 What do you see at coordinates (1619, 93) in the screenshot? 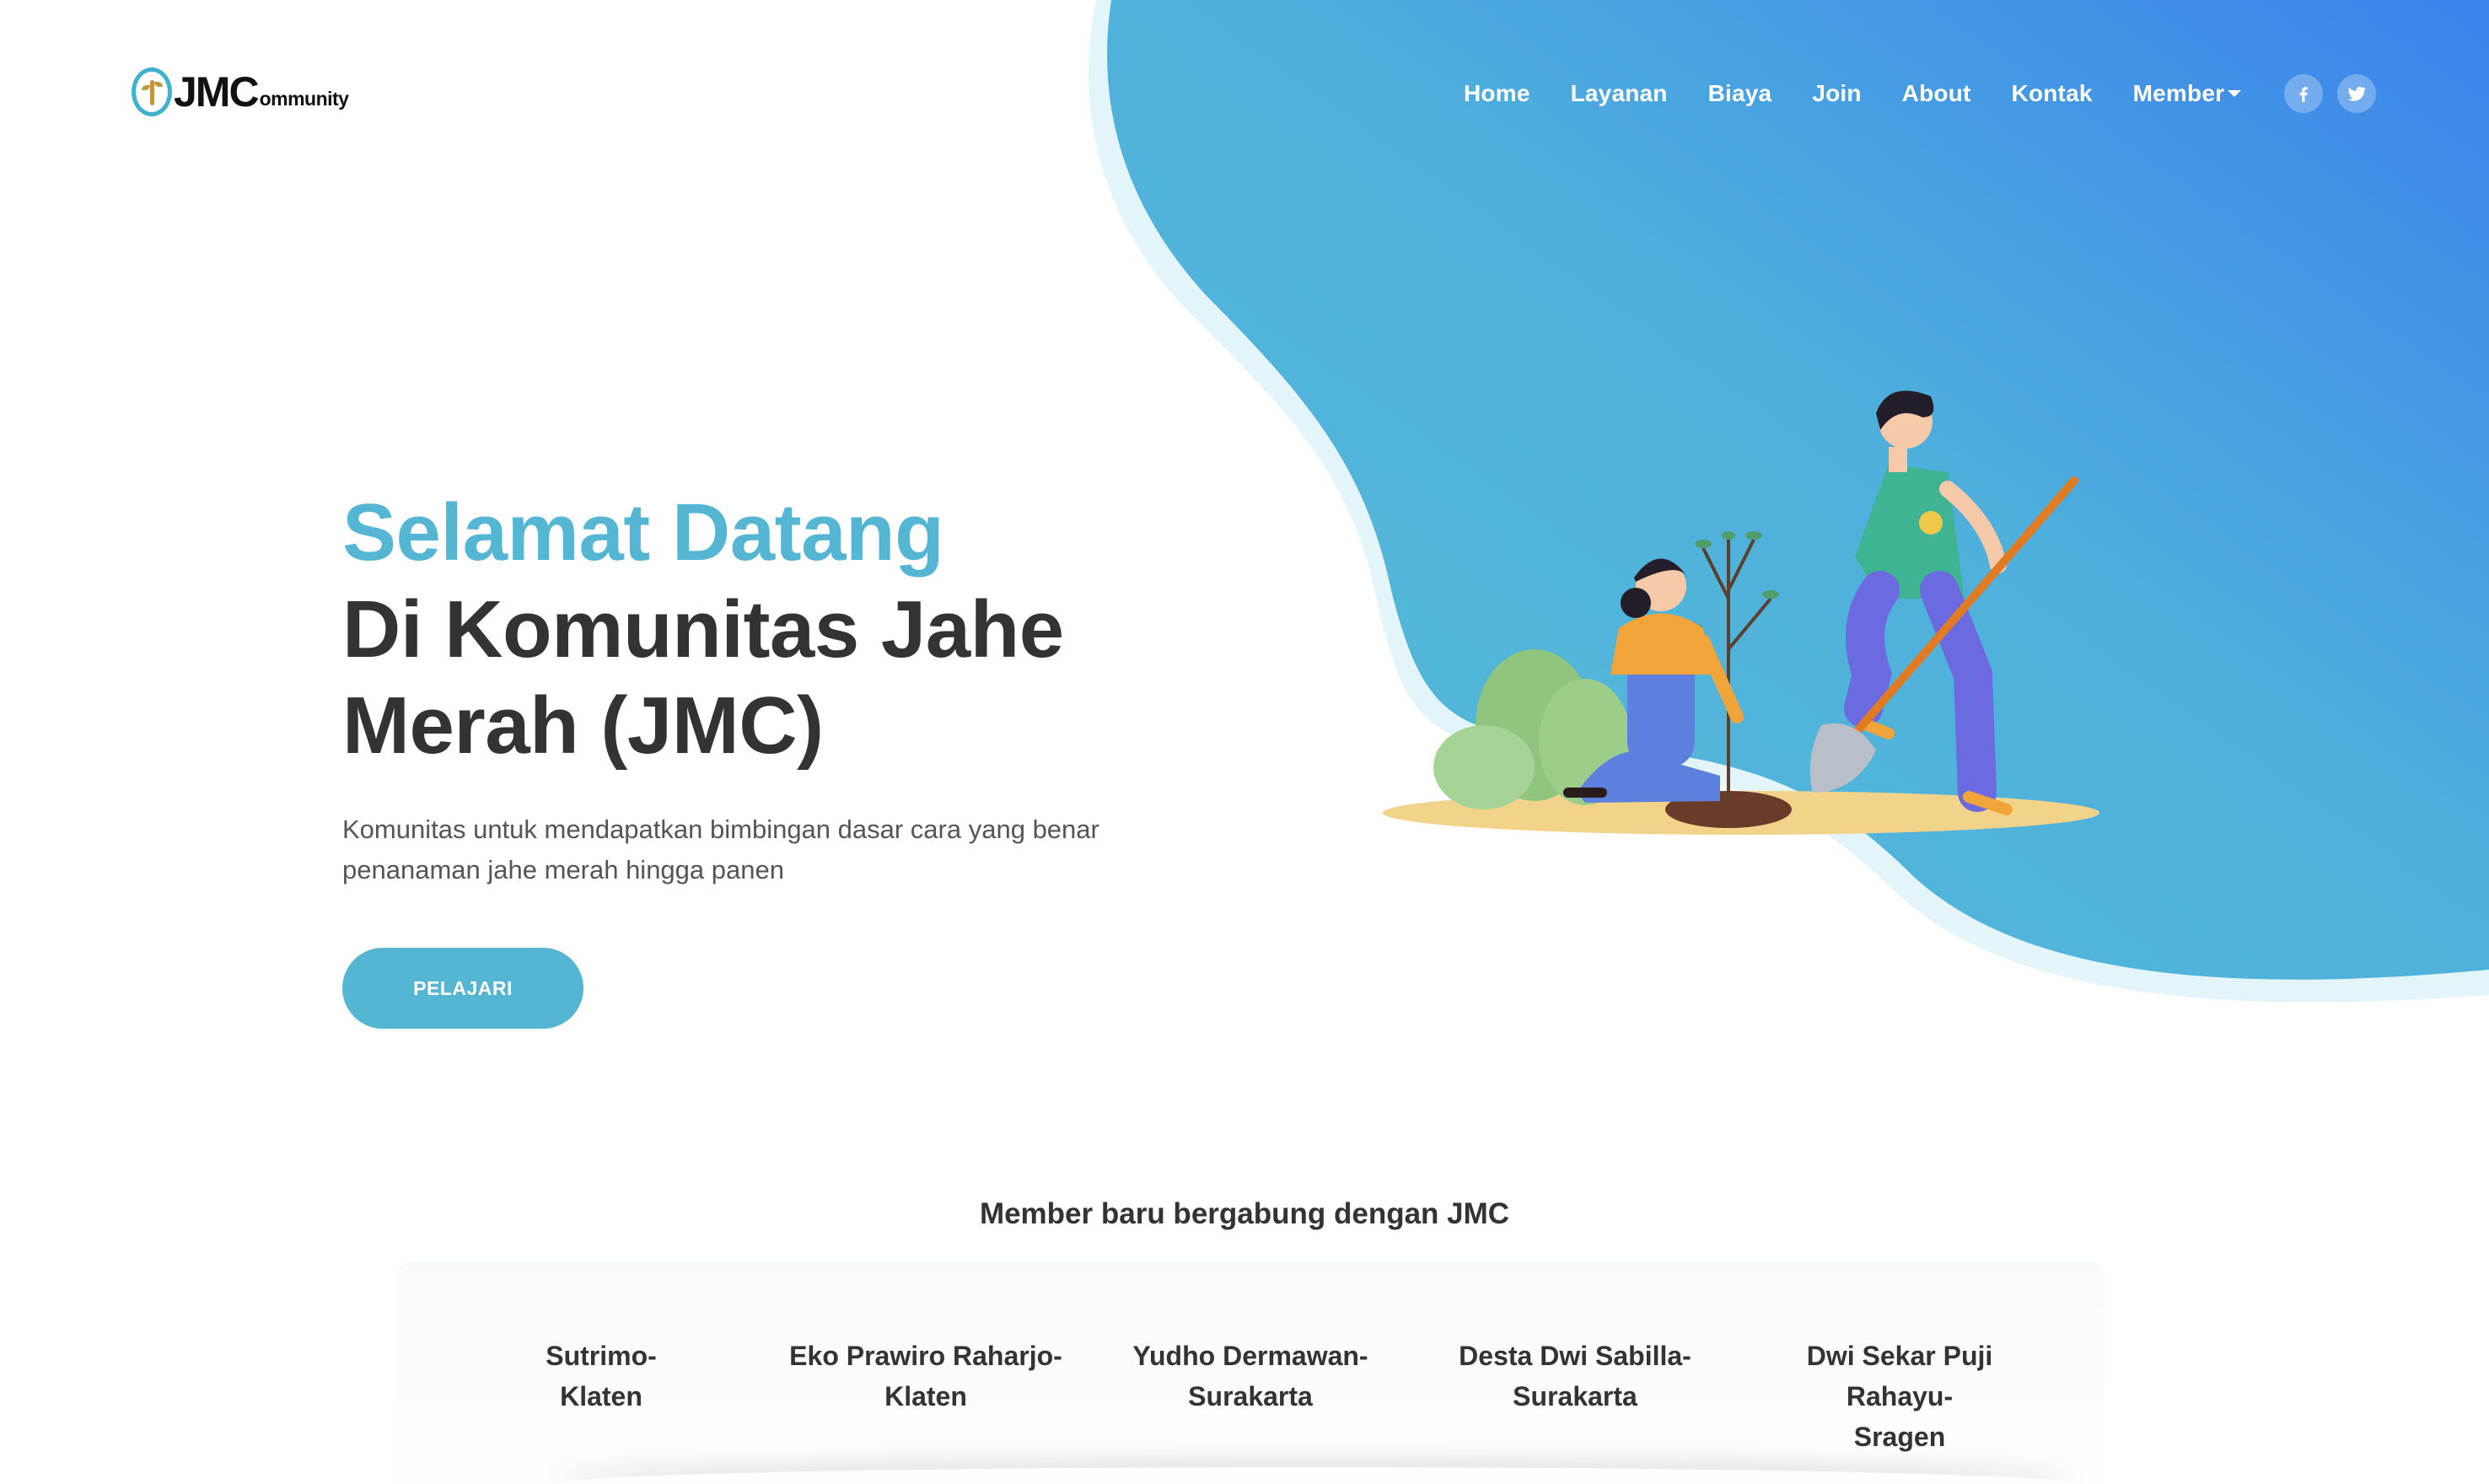
I see `nav-layanan: Layanan` at bounding box center [1619, 93].